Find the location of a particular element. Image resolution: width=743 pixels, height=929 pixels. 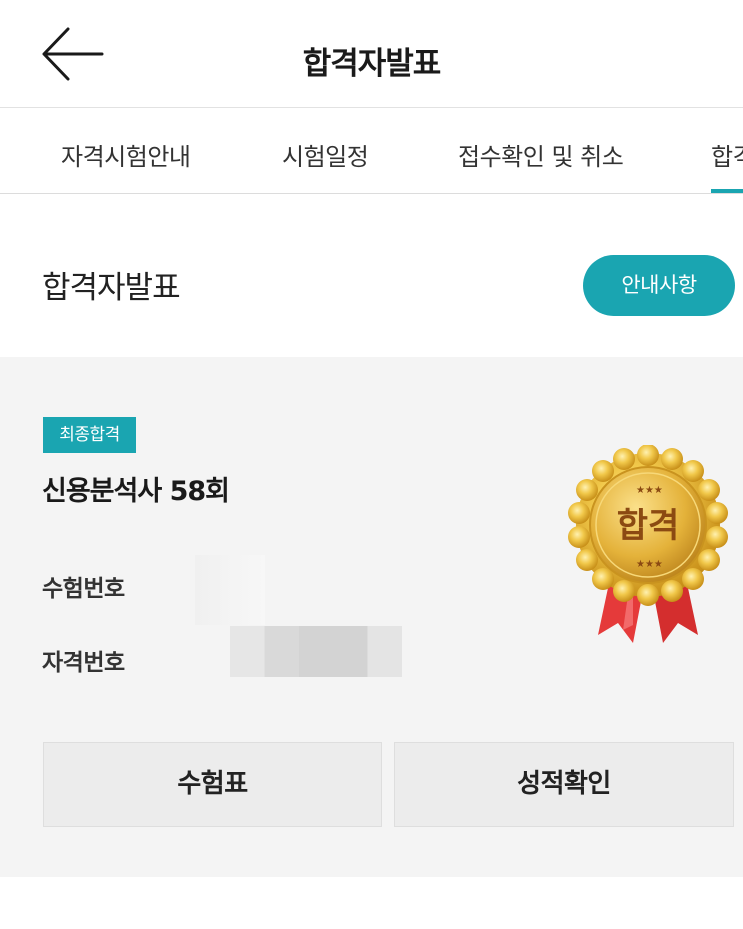

medal-text: 합격 is located at coordinates (648, 526).